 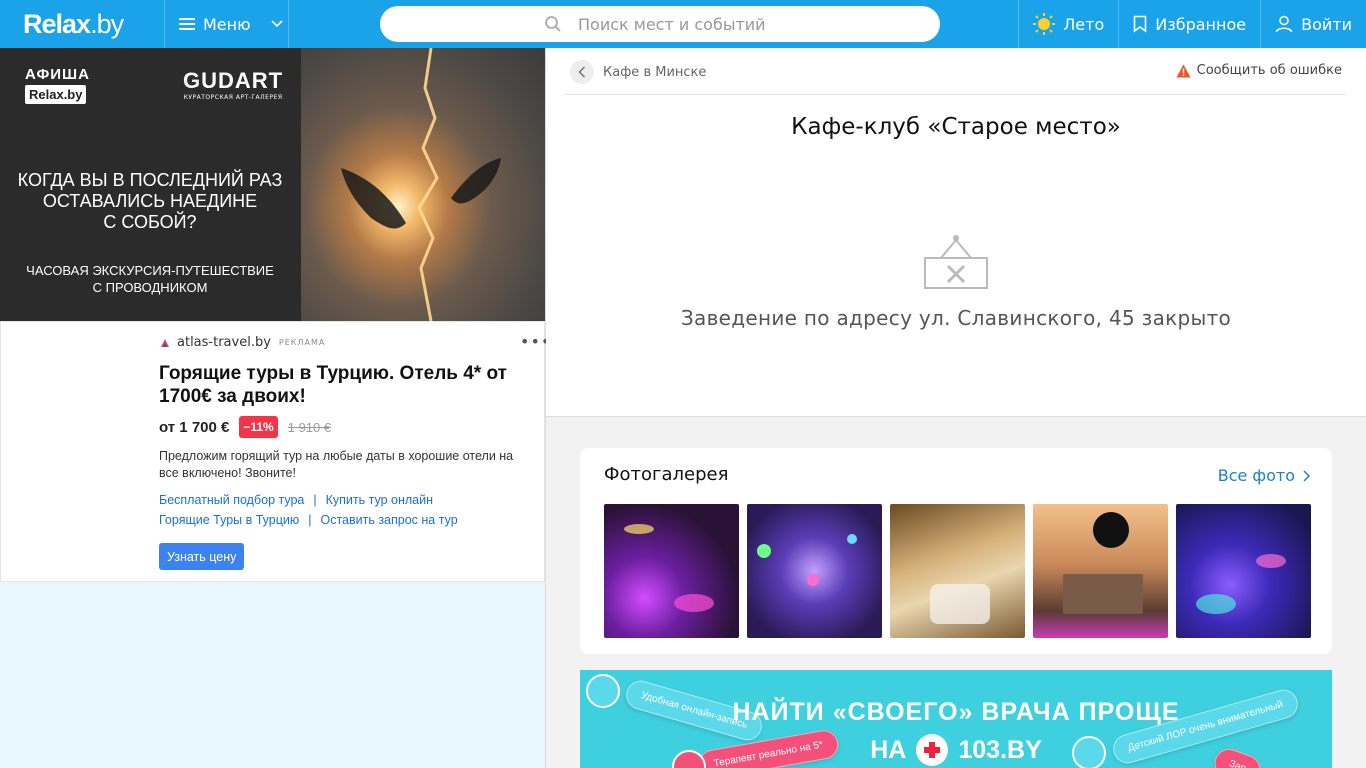 What do you see at coordinates (57, 23) in the screenshot?
I see `logo-main: Relax` at bounding box center [57, 23].